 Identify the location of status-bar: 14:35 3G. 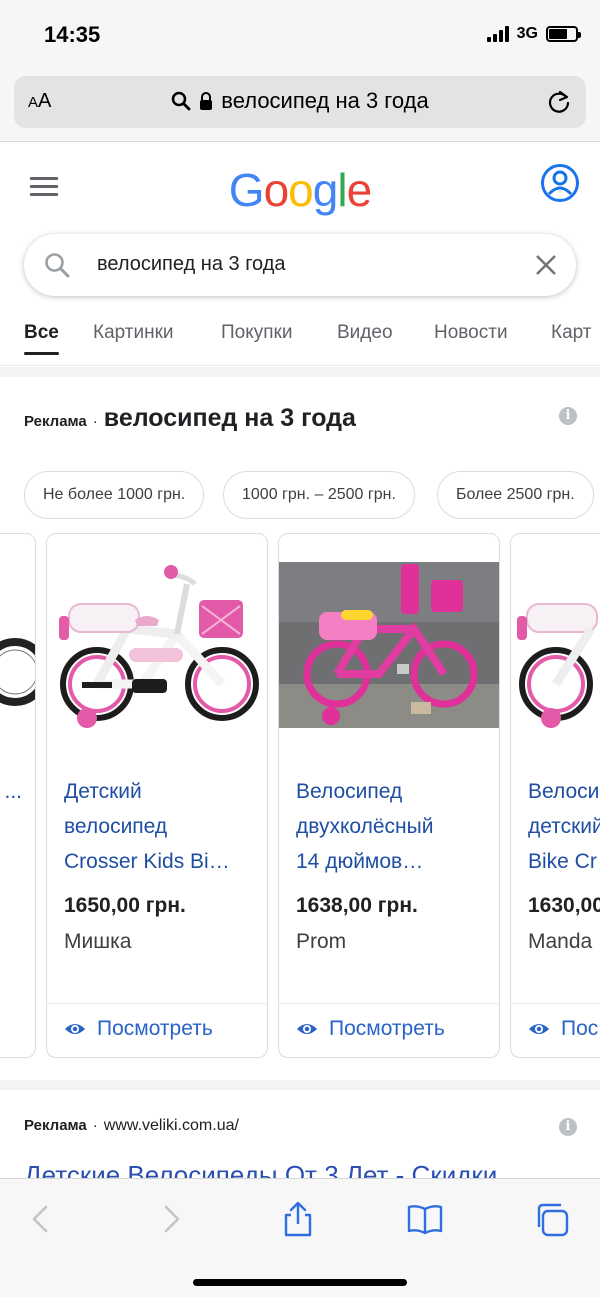
(300, 35).